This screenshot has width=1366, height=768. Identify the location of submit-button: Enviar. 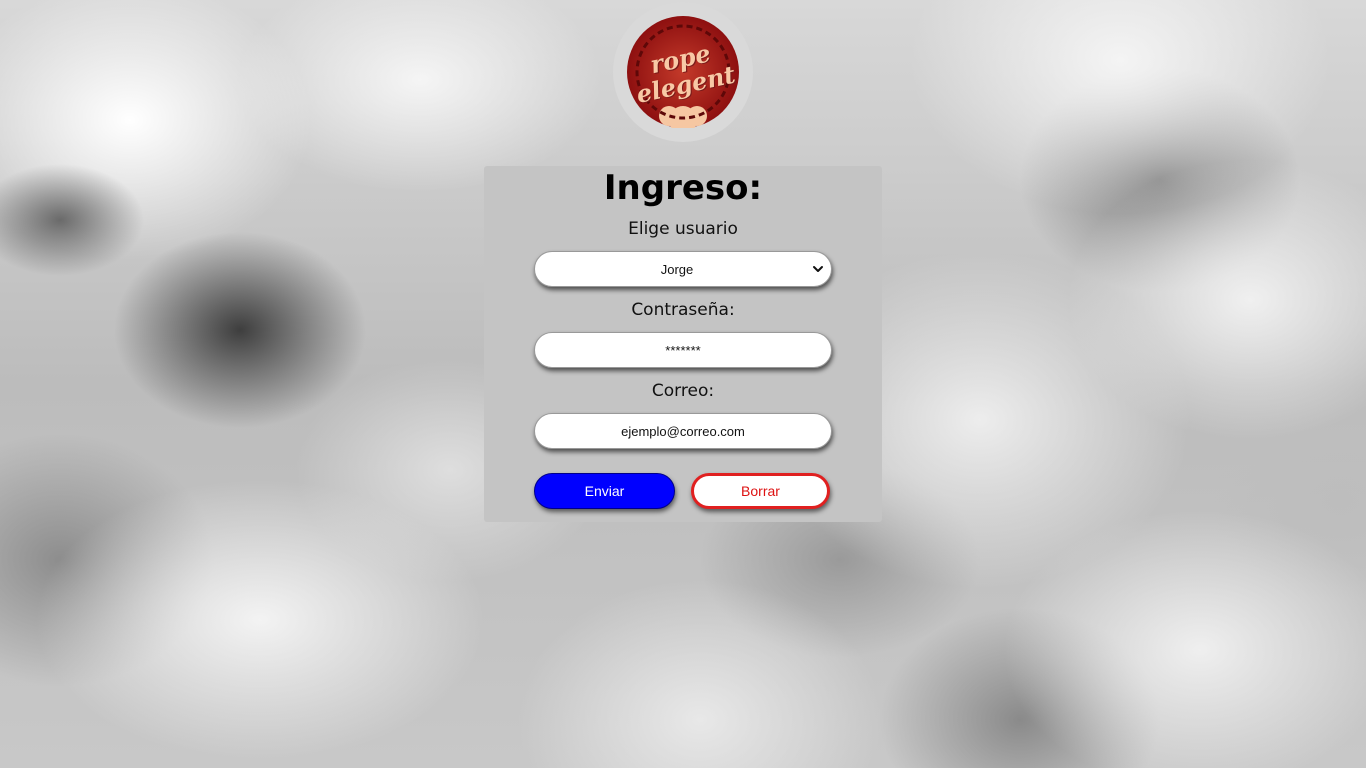
(604, 491).